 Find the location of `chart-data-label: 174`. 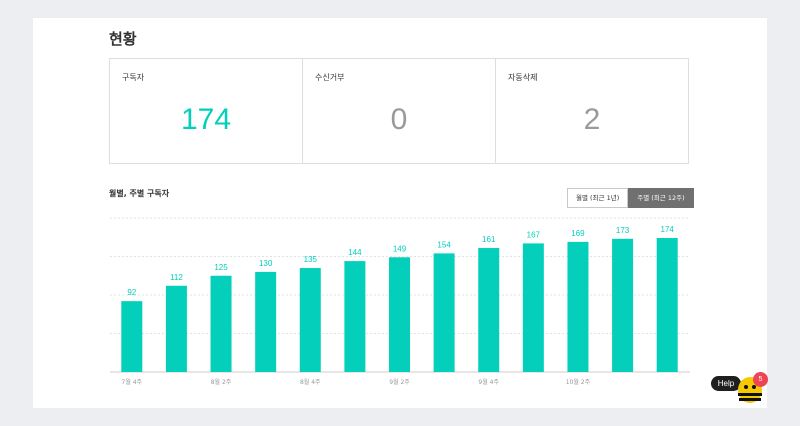

chart-data-label: 174 is located at coordinates (668, 229).